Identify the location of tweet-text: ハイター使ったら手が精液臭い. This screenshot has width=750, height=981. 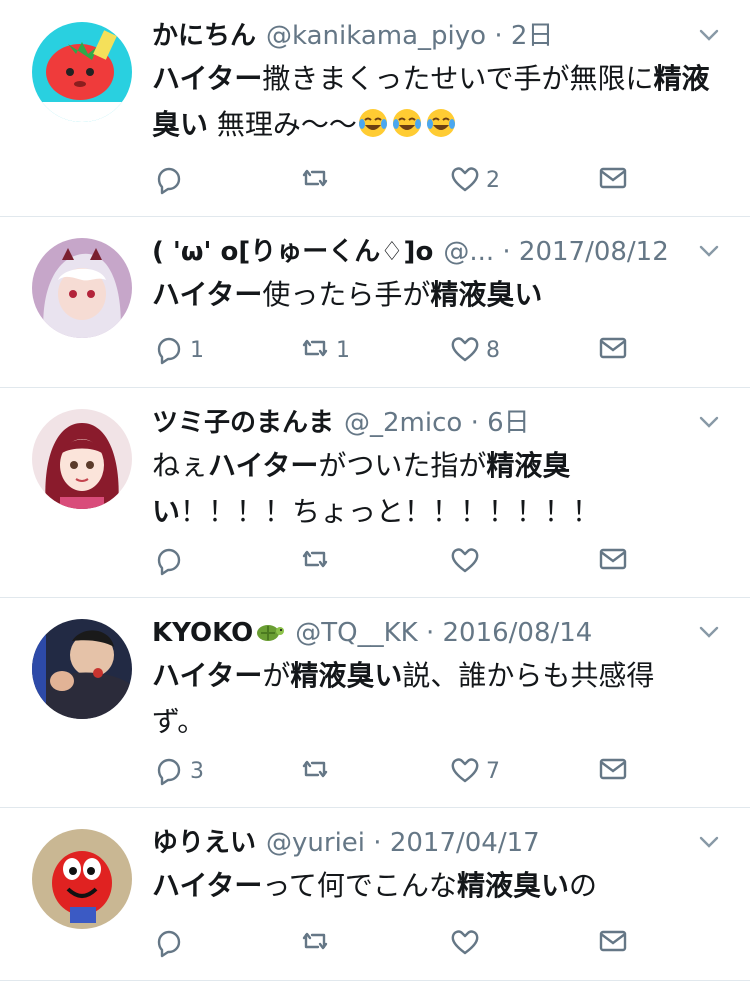
(437, 295).